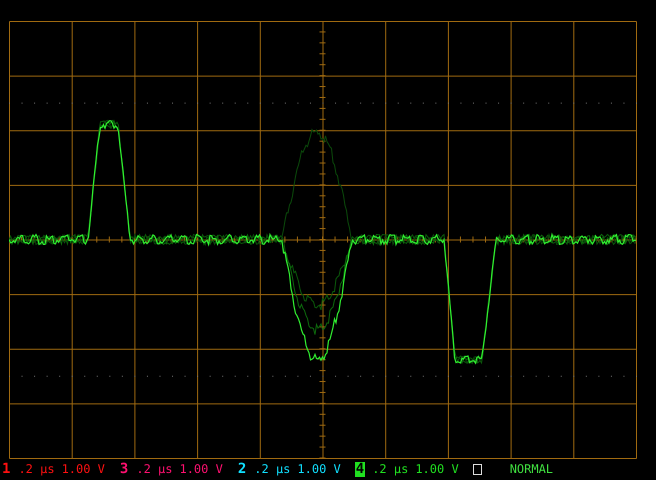 This screenshot has width=656, height=480. I want to click on trigger-mode-label: NORMAL, so click(532, 469).